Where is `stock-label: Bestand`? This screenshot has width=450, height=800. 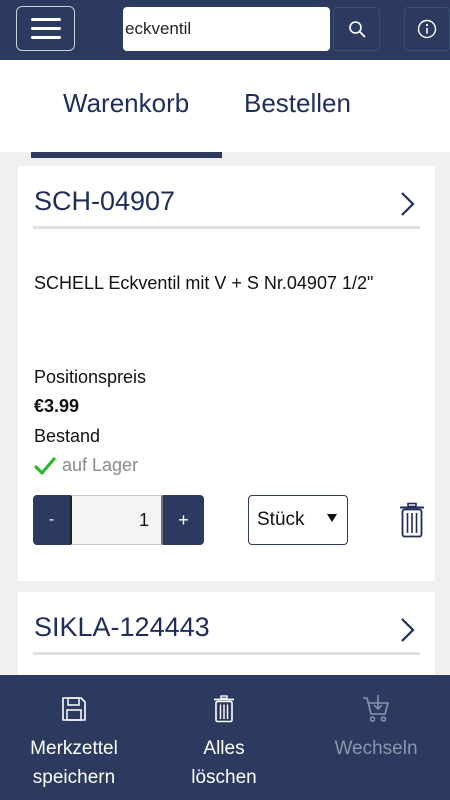
stock-label: Bestand is located at coordinates (67, 436).